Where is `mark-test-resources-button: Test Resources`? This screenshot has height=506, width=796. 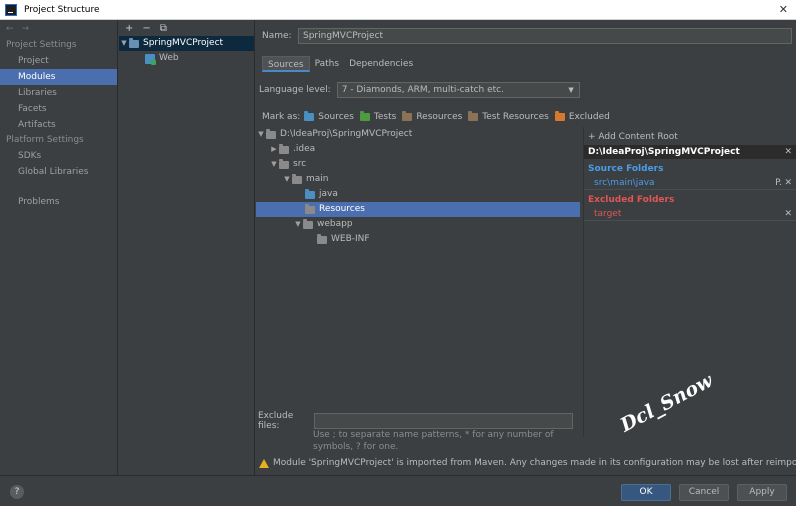
mark-test-resources-button: Test Resources is located at coordinates (508, 116).